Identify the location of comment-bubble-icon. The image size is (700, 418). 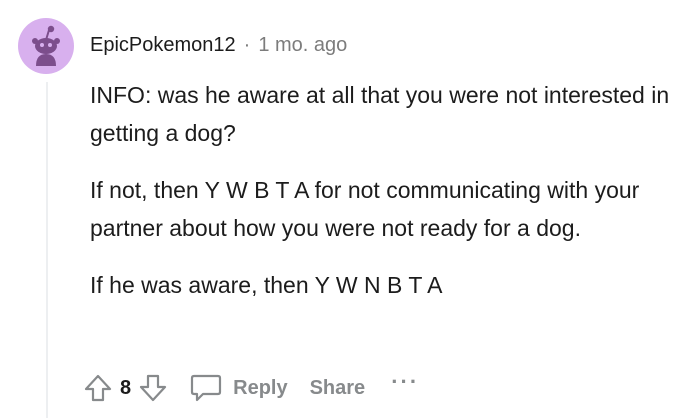
(206, 388).